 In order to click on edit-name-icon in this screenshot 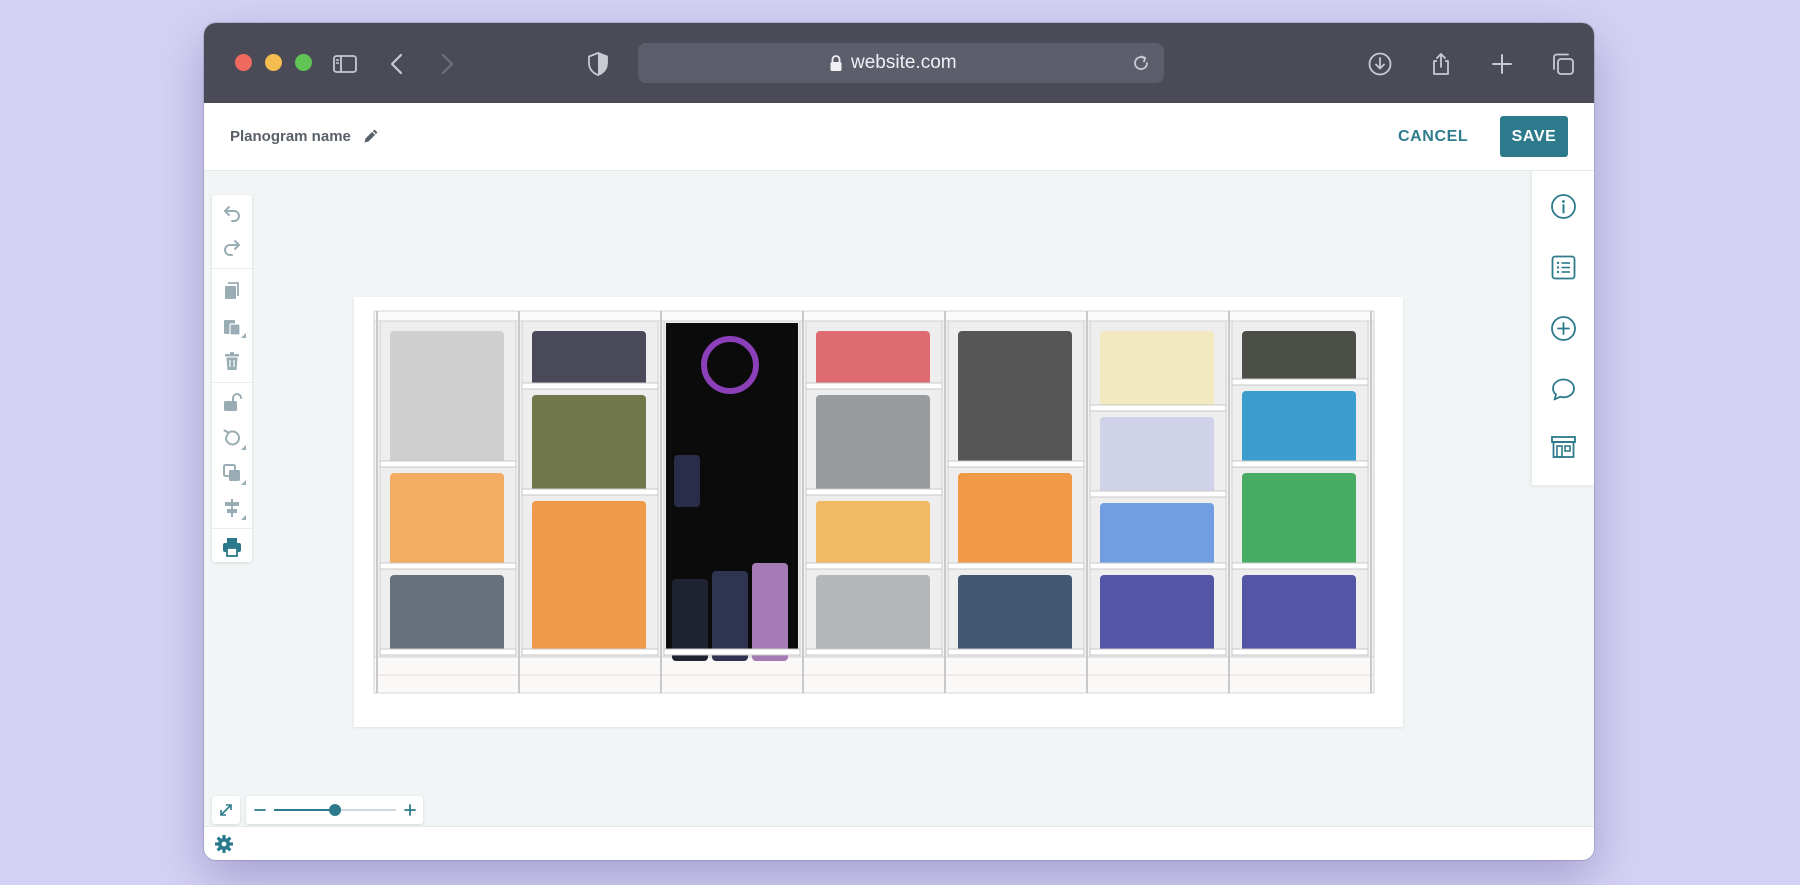, I will do `click(371, 136)`.